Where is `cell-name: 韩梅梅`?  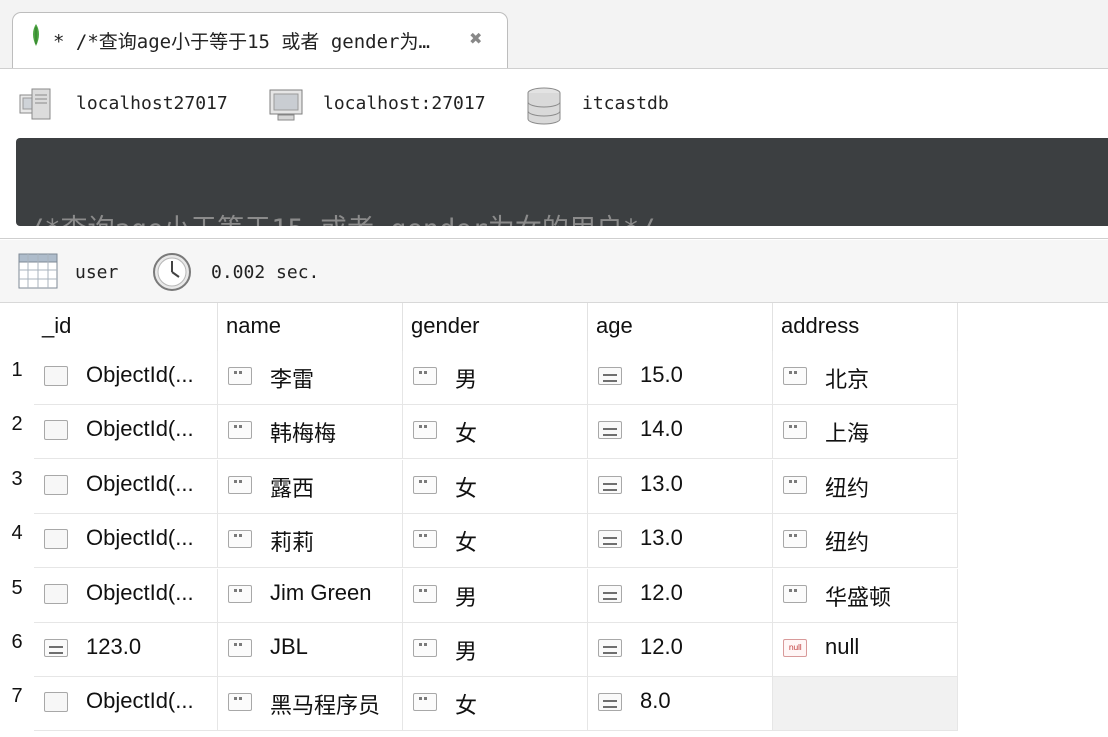 cell-name: 韩梅梅 is located at coordinates (310, 432).